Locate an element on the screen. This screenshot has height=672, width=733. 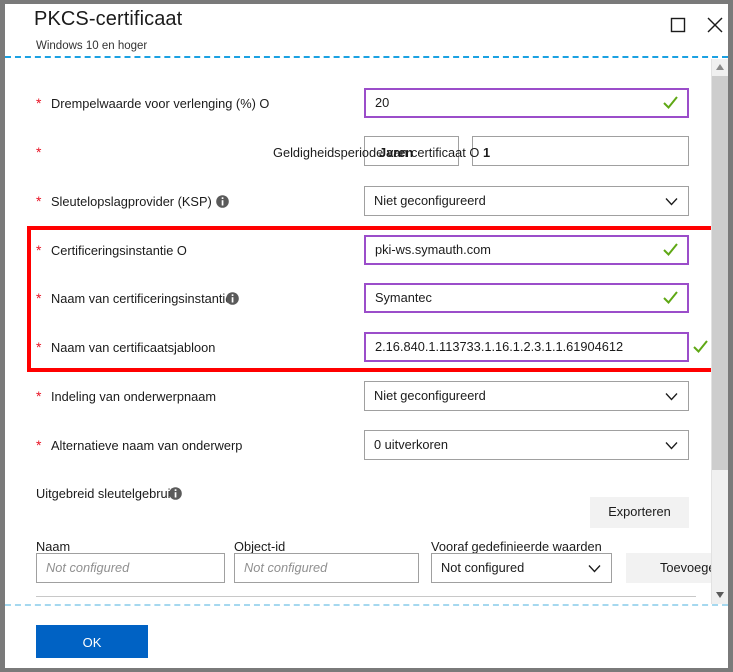
content-bottom-rule is located at coordinates (366, 596).